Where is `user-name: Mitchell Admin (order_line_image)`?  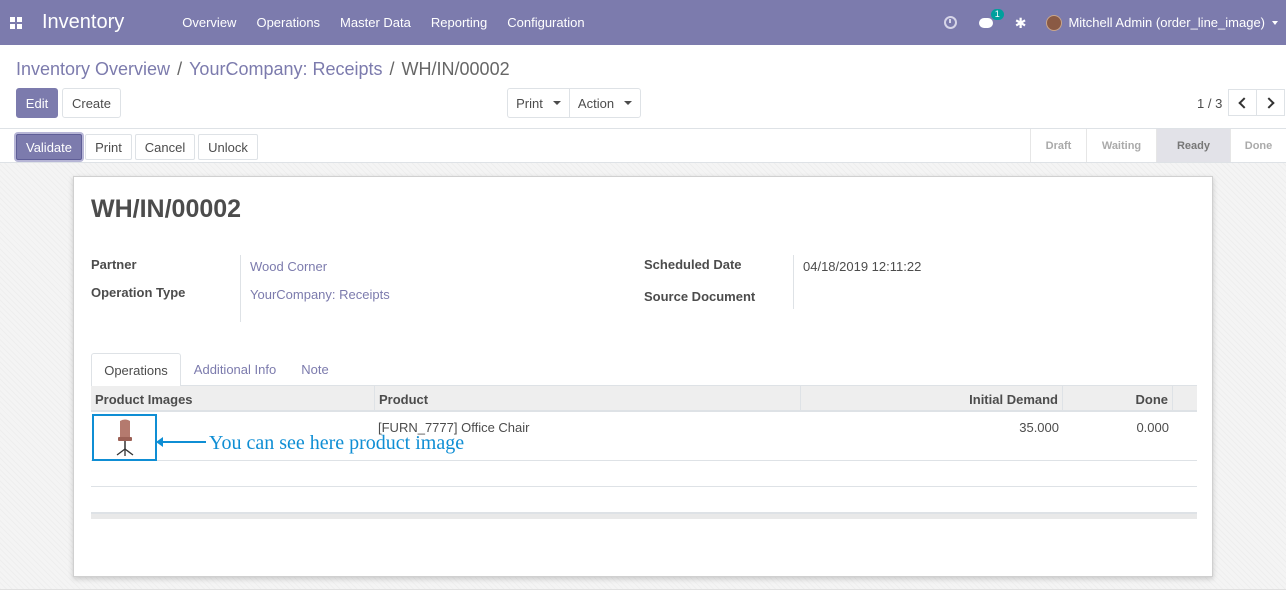
user-name: Mitchell Admin (order_line_image) is located at coordinates (1166, 22).